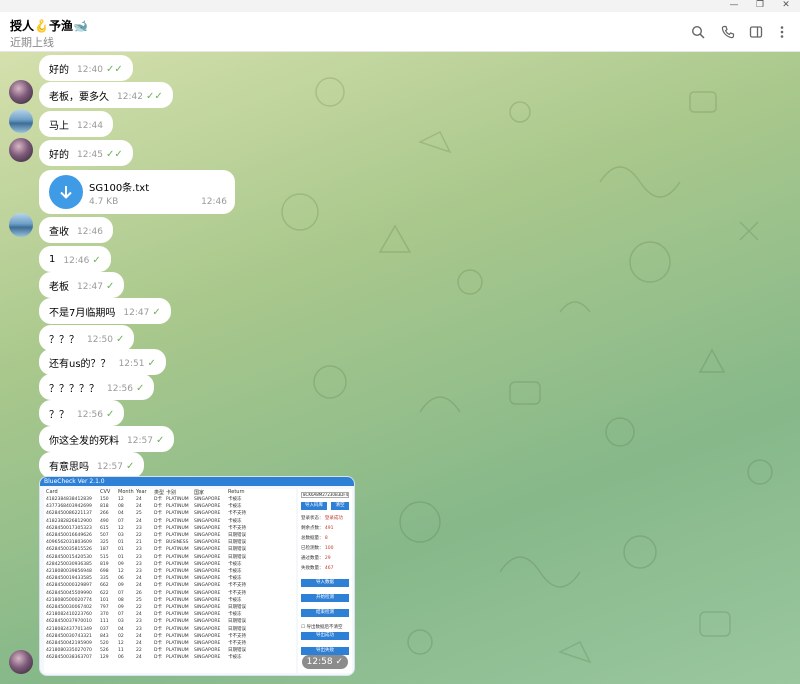 This screenshot has width=800, height=684. Describe the element at coordinates (59, 232) in the screenshot. I see `message-text: 查收` at that location.